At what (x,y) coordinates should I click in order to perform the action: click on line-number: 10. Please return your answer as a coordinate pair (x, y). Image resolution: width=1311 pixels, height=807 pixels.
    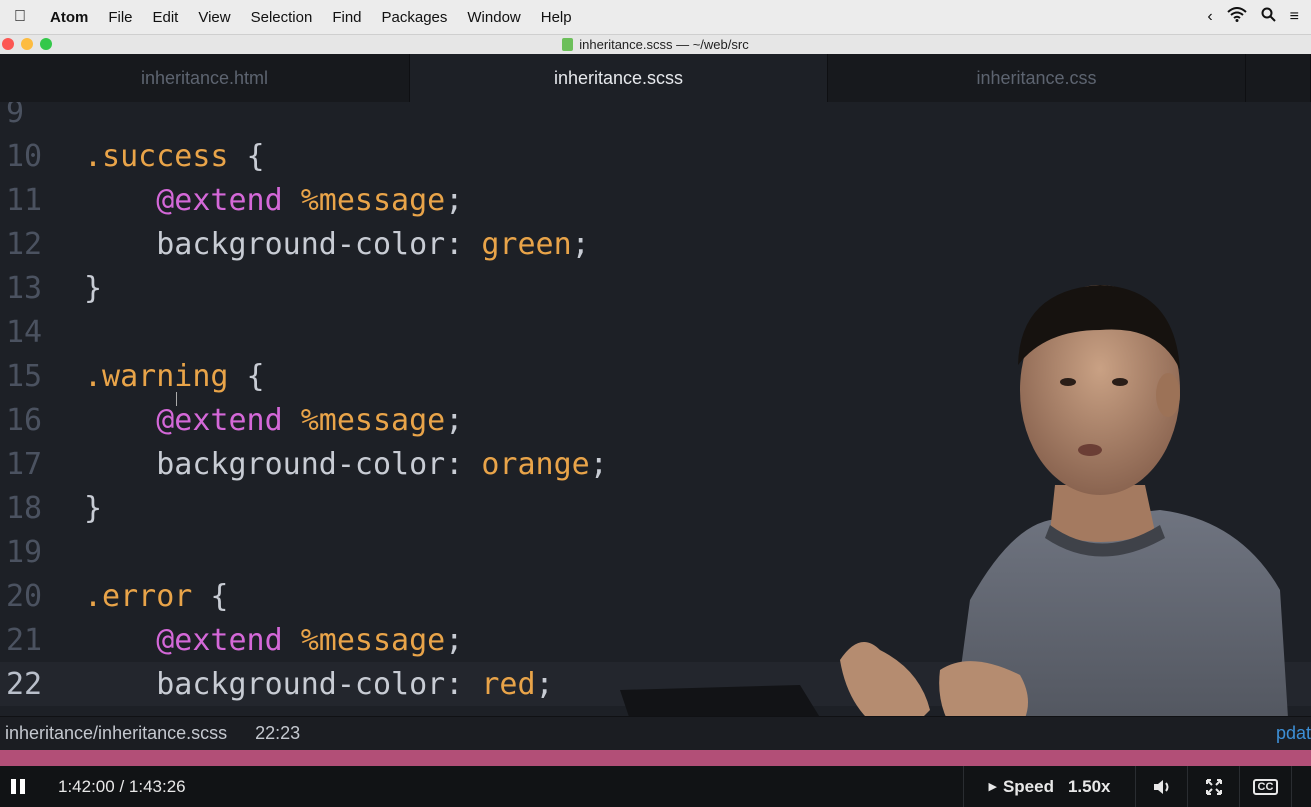
    Looking at the image, I should click on (24, 156).